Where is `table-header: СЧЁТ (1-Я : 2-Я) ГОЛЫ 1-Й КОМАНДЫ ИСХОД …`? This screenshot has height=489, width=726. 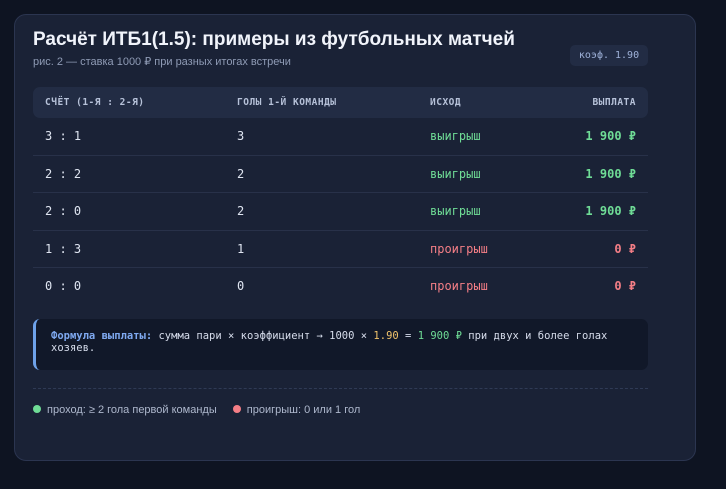
table-header: СЧЁТ (1-Я : 2-Я) ГОЛЫ 1-Й КОМАНДЫ ИСХОД … is located at coordinates (340, 102).